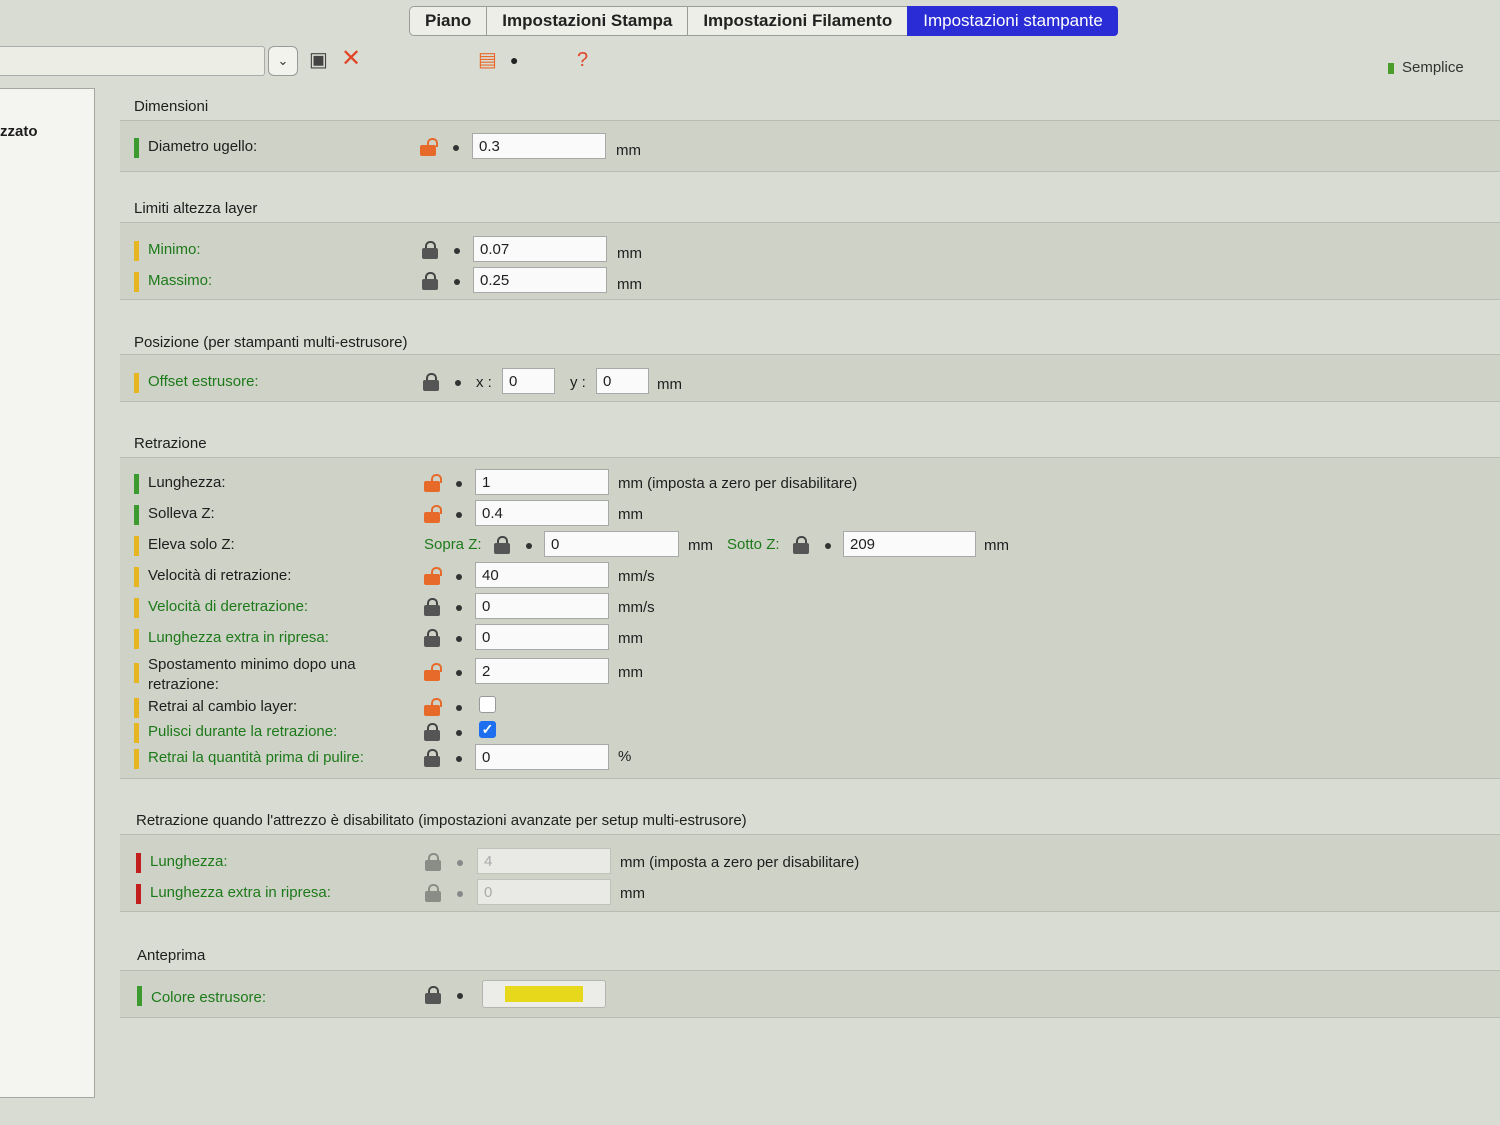  I want to click on section-title-anteprima: Anteprima, so click(171, 955).